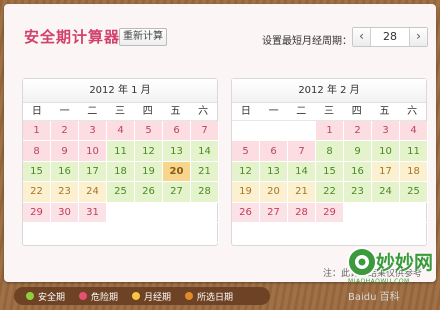 The width and height of the screenshot is (440, 310). Describe the element at coordinates (405, 263) in the screenshot. I see `watermark-brand: 妙妙网` at that location.